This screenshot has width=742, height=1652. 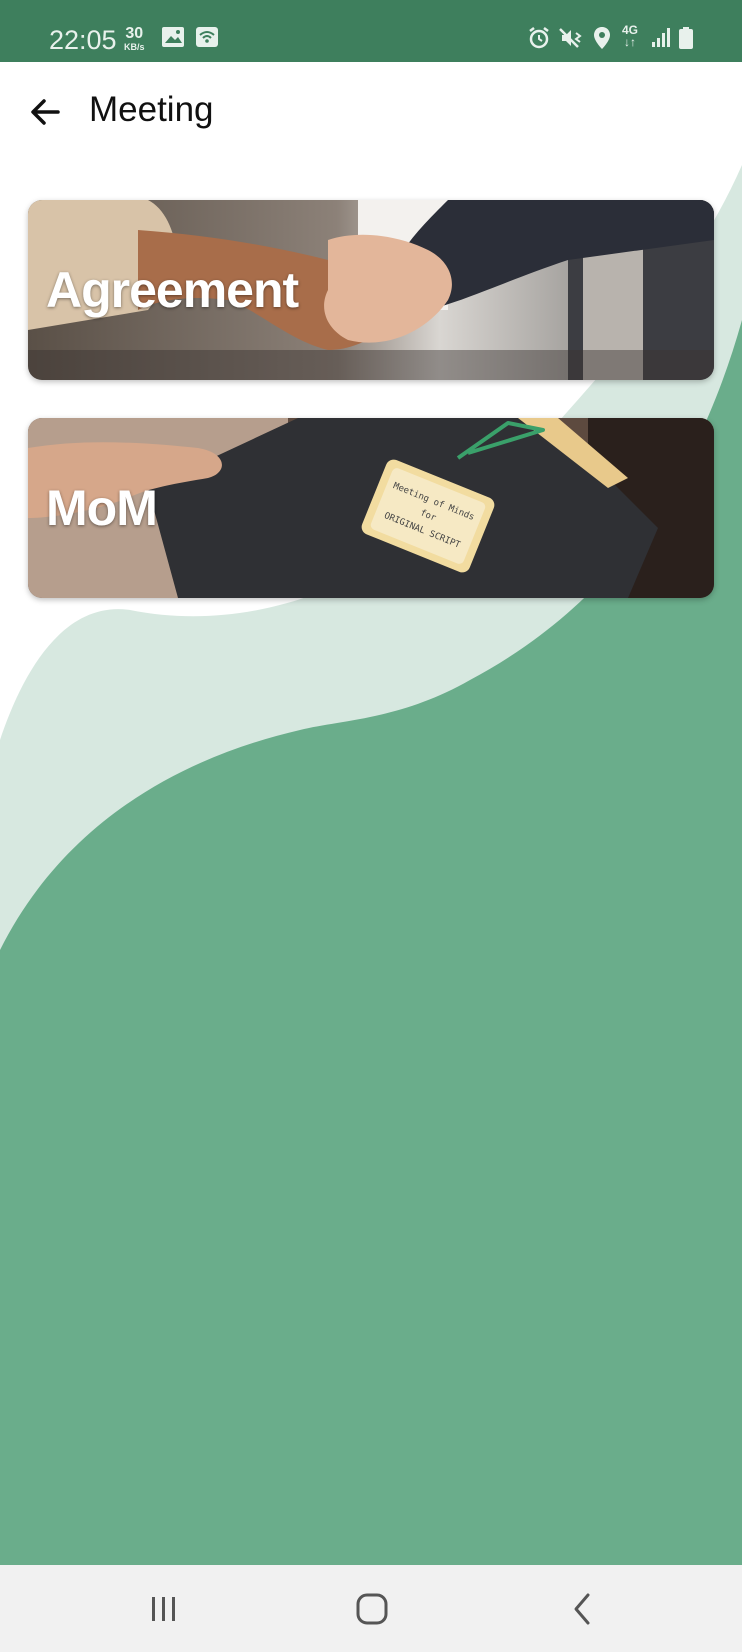 What do you see at coordinates (371, 290) in the screenshot?
I see `agreement-card: Agreement` at bounding box center [371, 290].